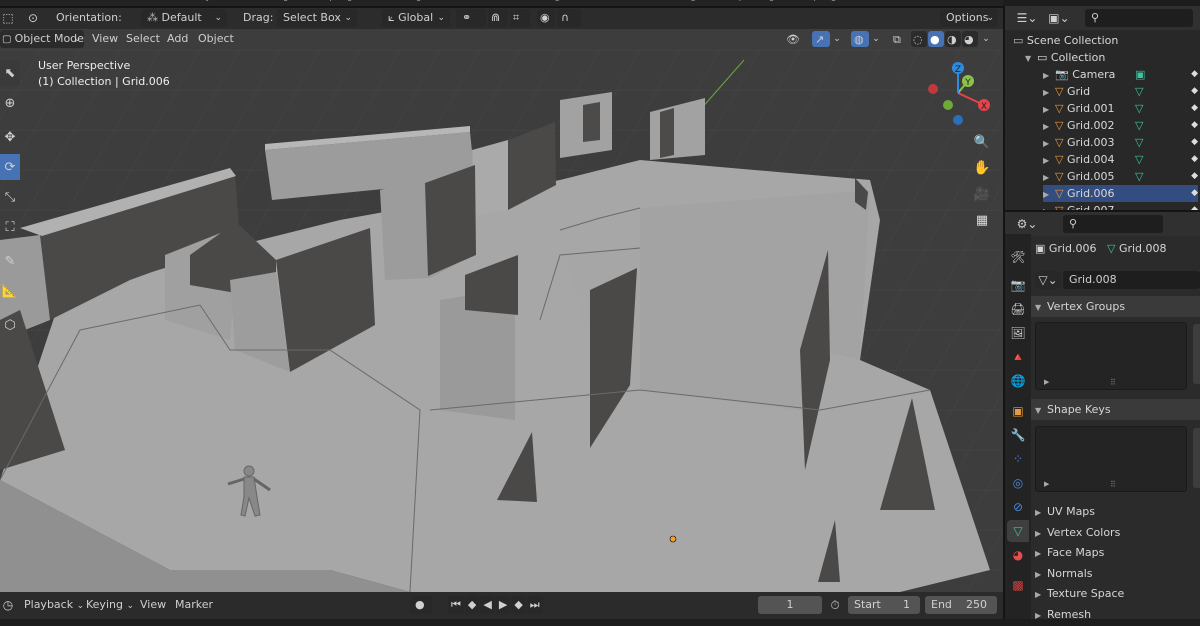 This screenshot has height=626, width=1200. Describe the element at coordinates (1027, 18) in the screenshot. I see `outliner-editor-icon: ☰⌄` at that location.